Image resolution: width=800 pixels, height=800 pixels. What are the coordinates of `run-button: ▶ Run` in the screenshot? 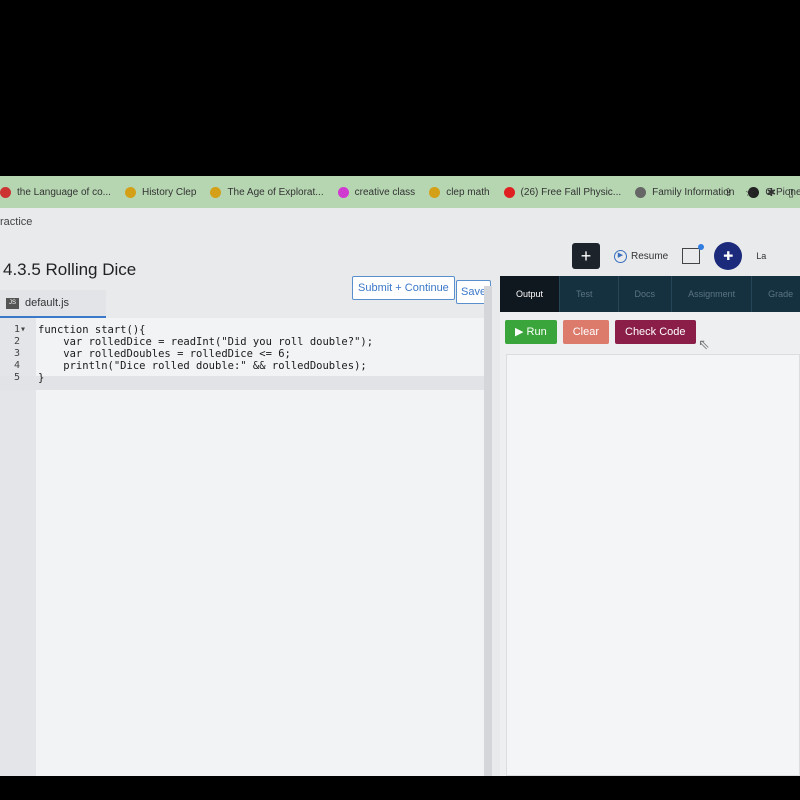 It's located at (531, 332).